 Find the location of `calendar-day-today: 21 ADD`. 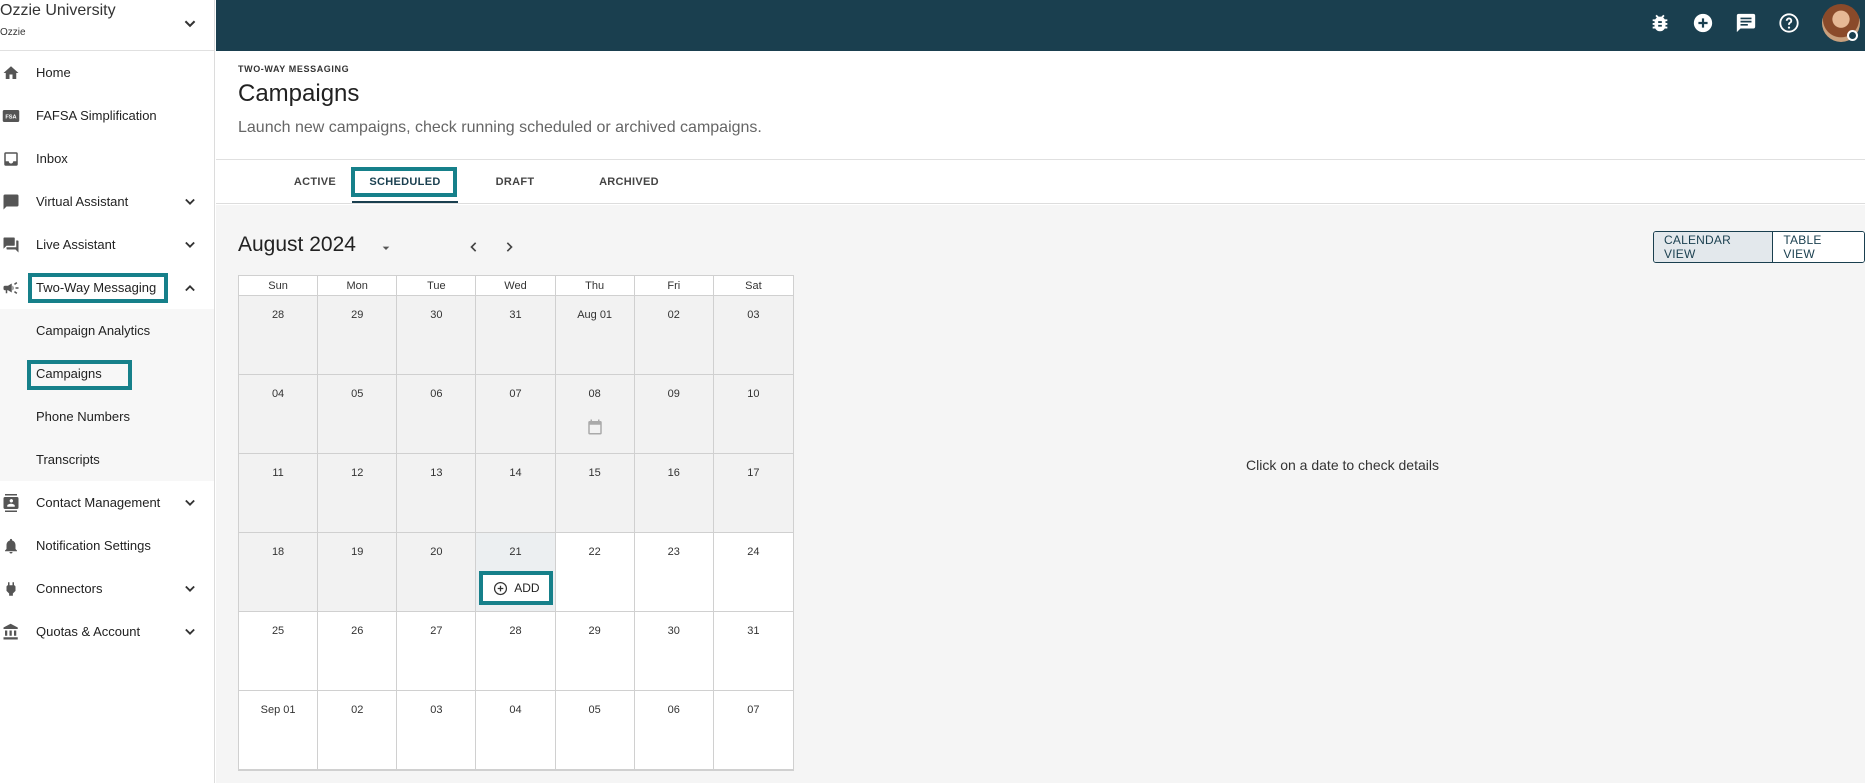

calendar-day-today: 21 ADD is located at coordinates (516, 572).